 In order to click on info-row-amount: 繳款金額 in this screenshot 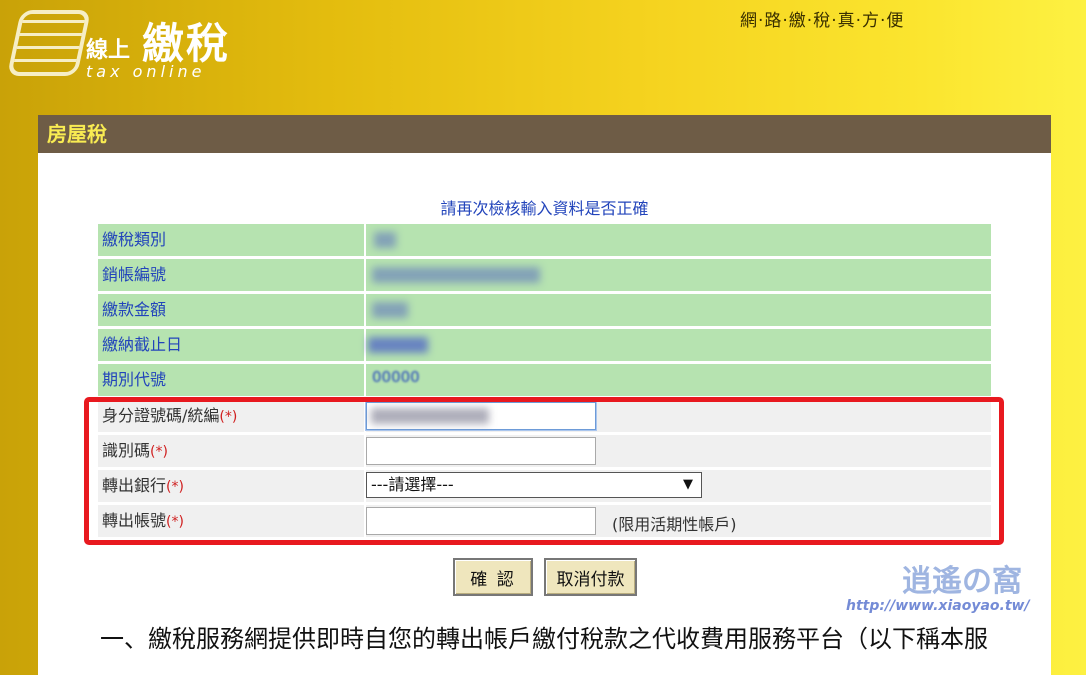, I will do `click(544, 310)`.